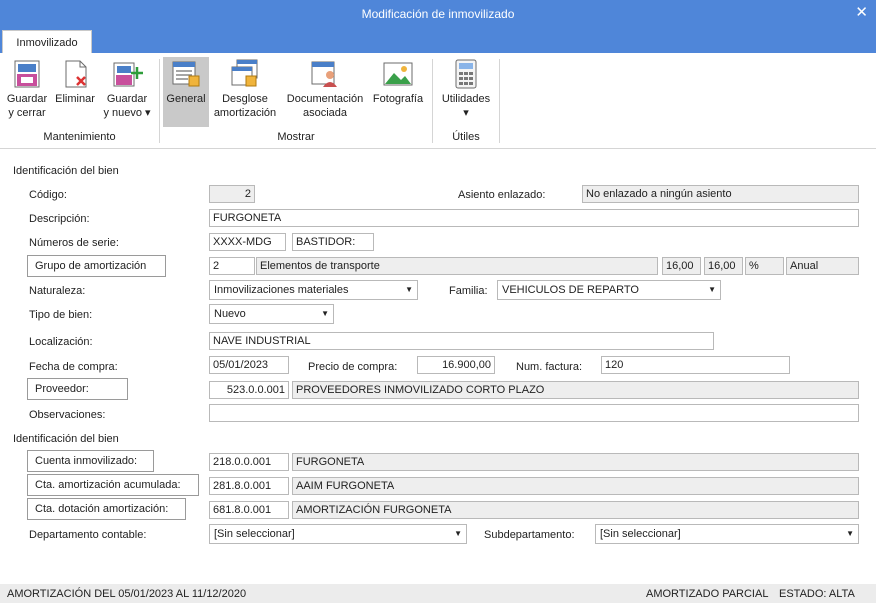  I want to click on grupo-coef-2: 16,00, so click(723, 266).